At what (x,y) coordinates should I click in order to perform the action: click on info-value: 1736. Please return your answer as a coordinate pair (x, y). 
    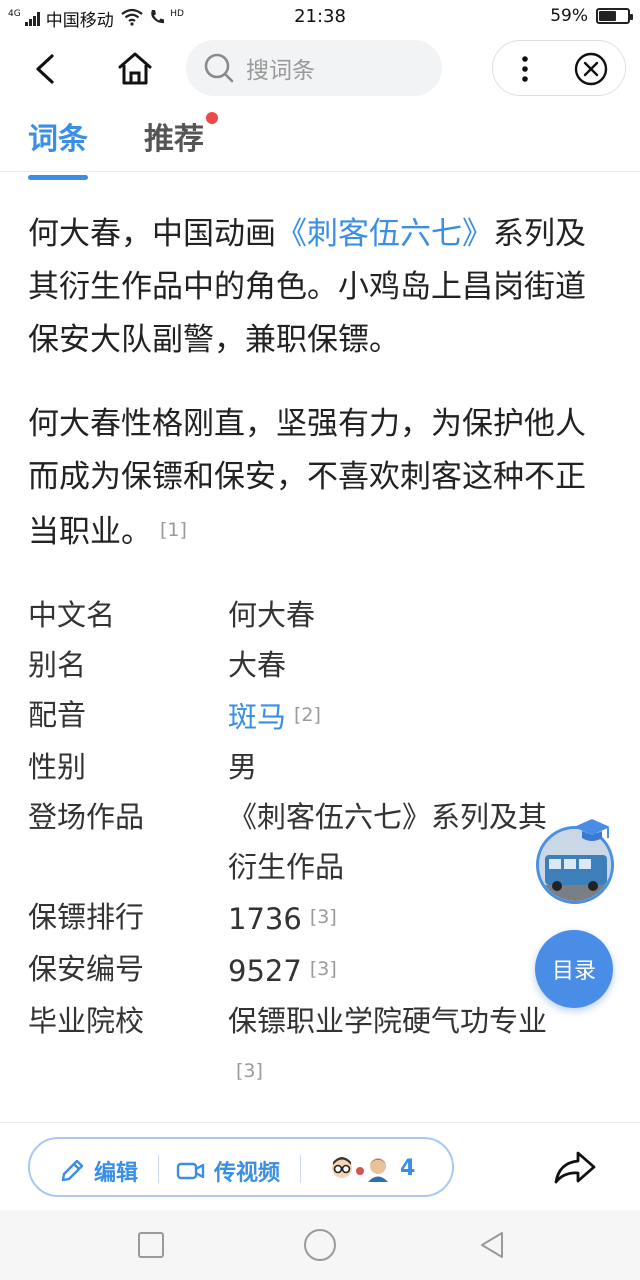
    Looking at the image, I should click on (265, 919).